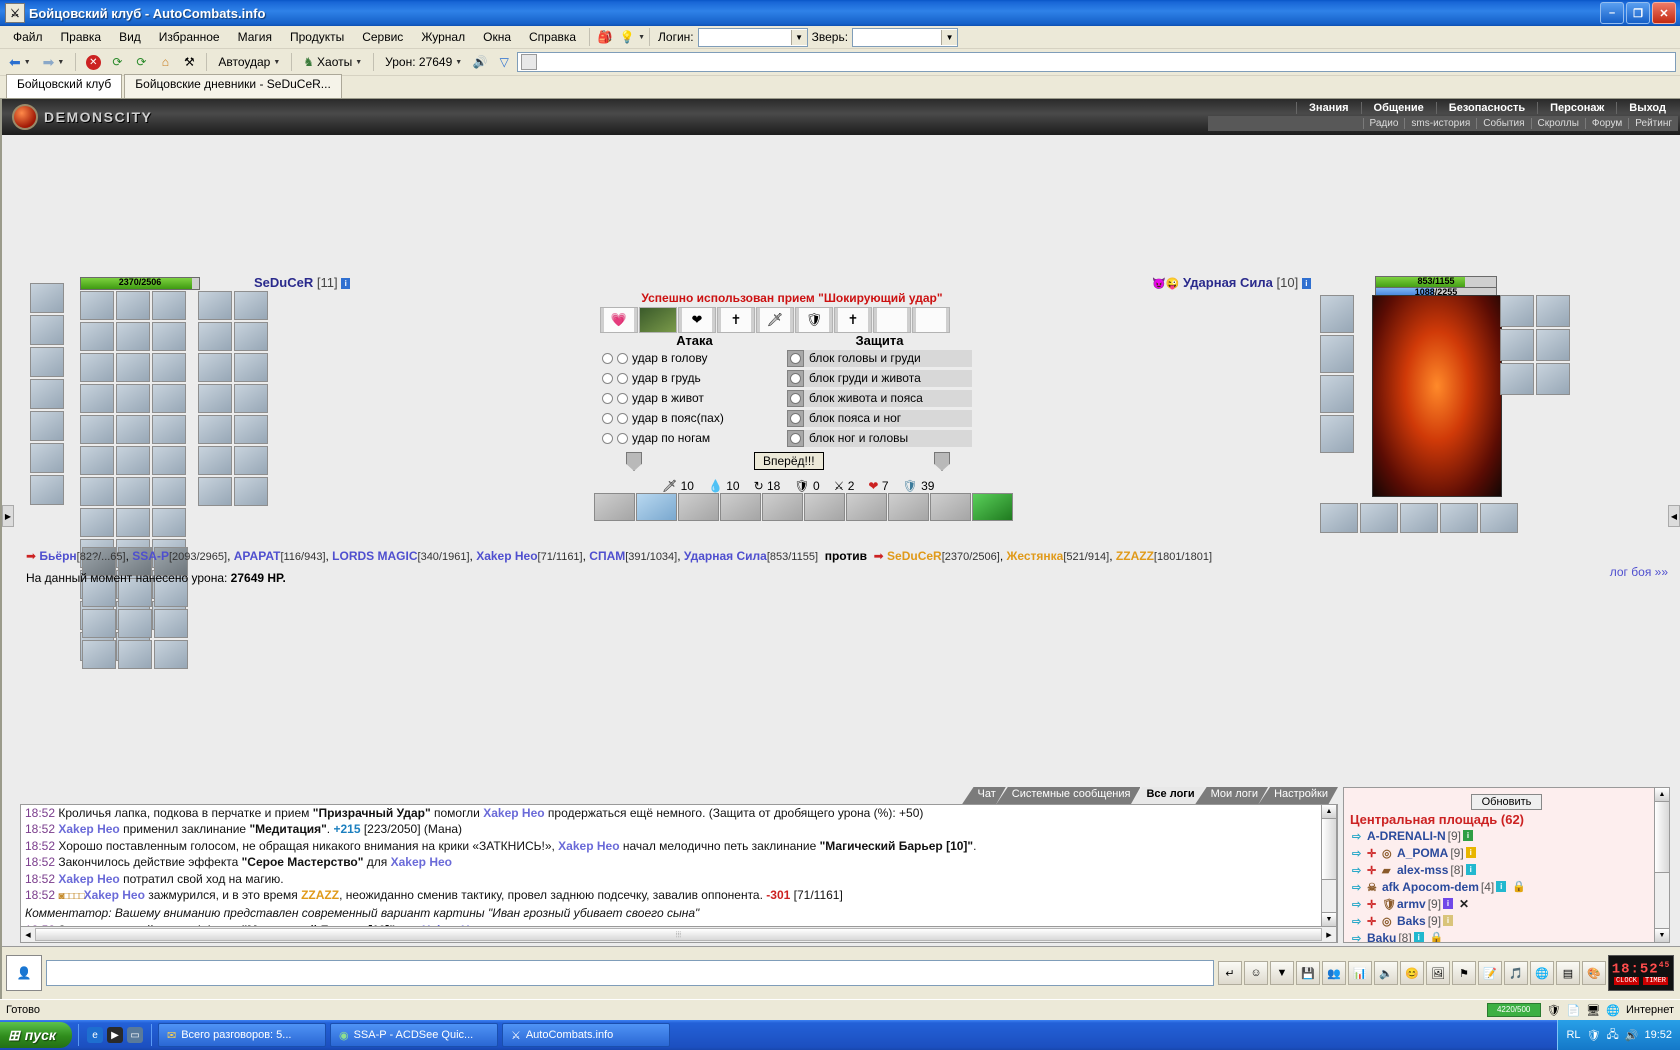 The image size is (1680, 1050). What do you see at coordinates (1383, 123) in the screenshot?
I see `nav-radio: Радио` at bounding box center [1383, 123].